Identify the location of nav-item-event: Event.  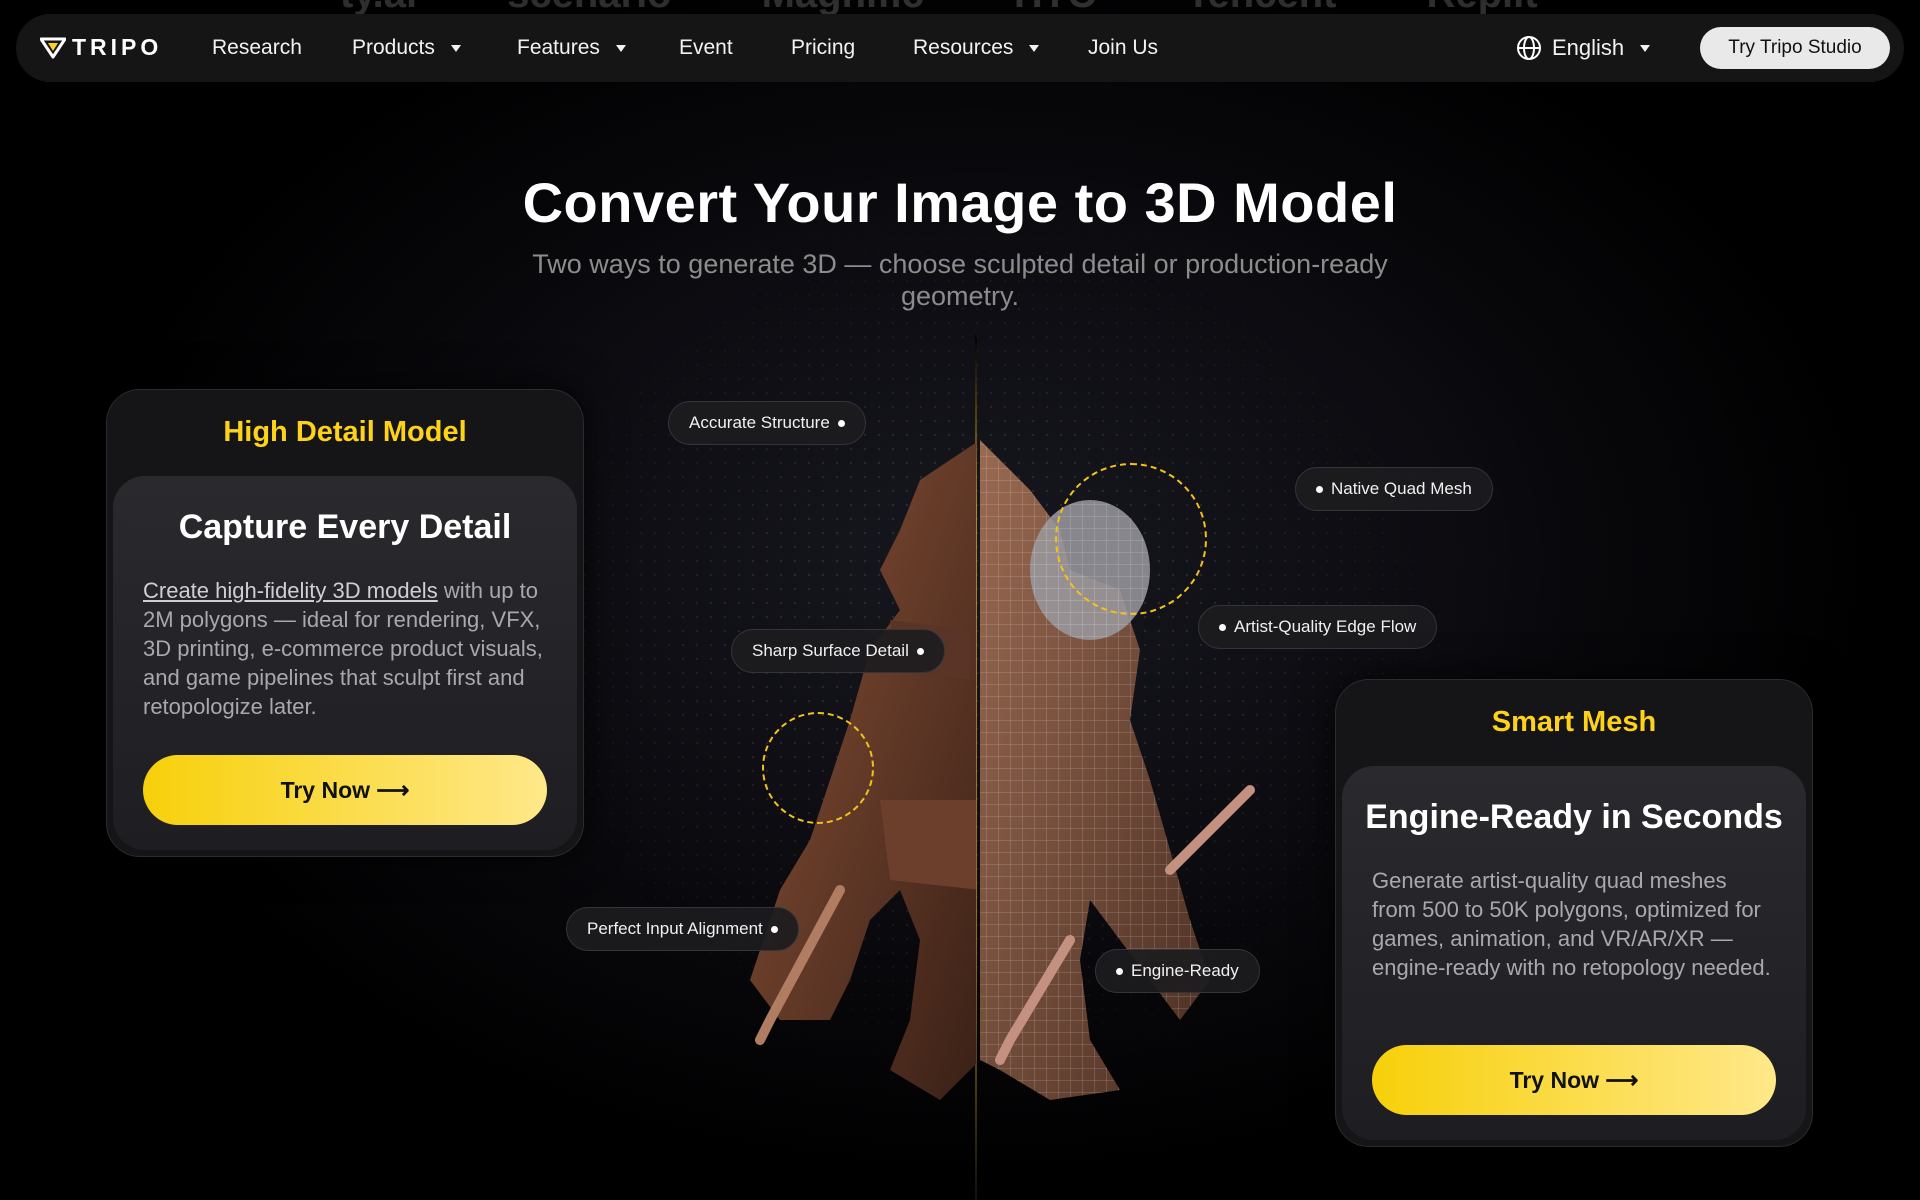
(706, 48).